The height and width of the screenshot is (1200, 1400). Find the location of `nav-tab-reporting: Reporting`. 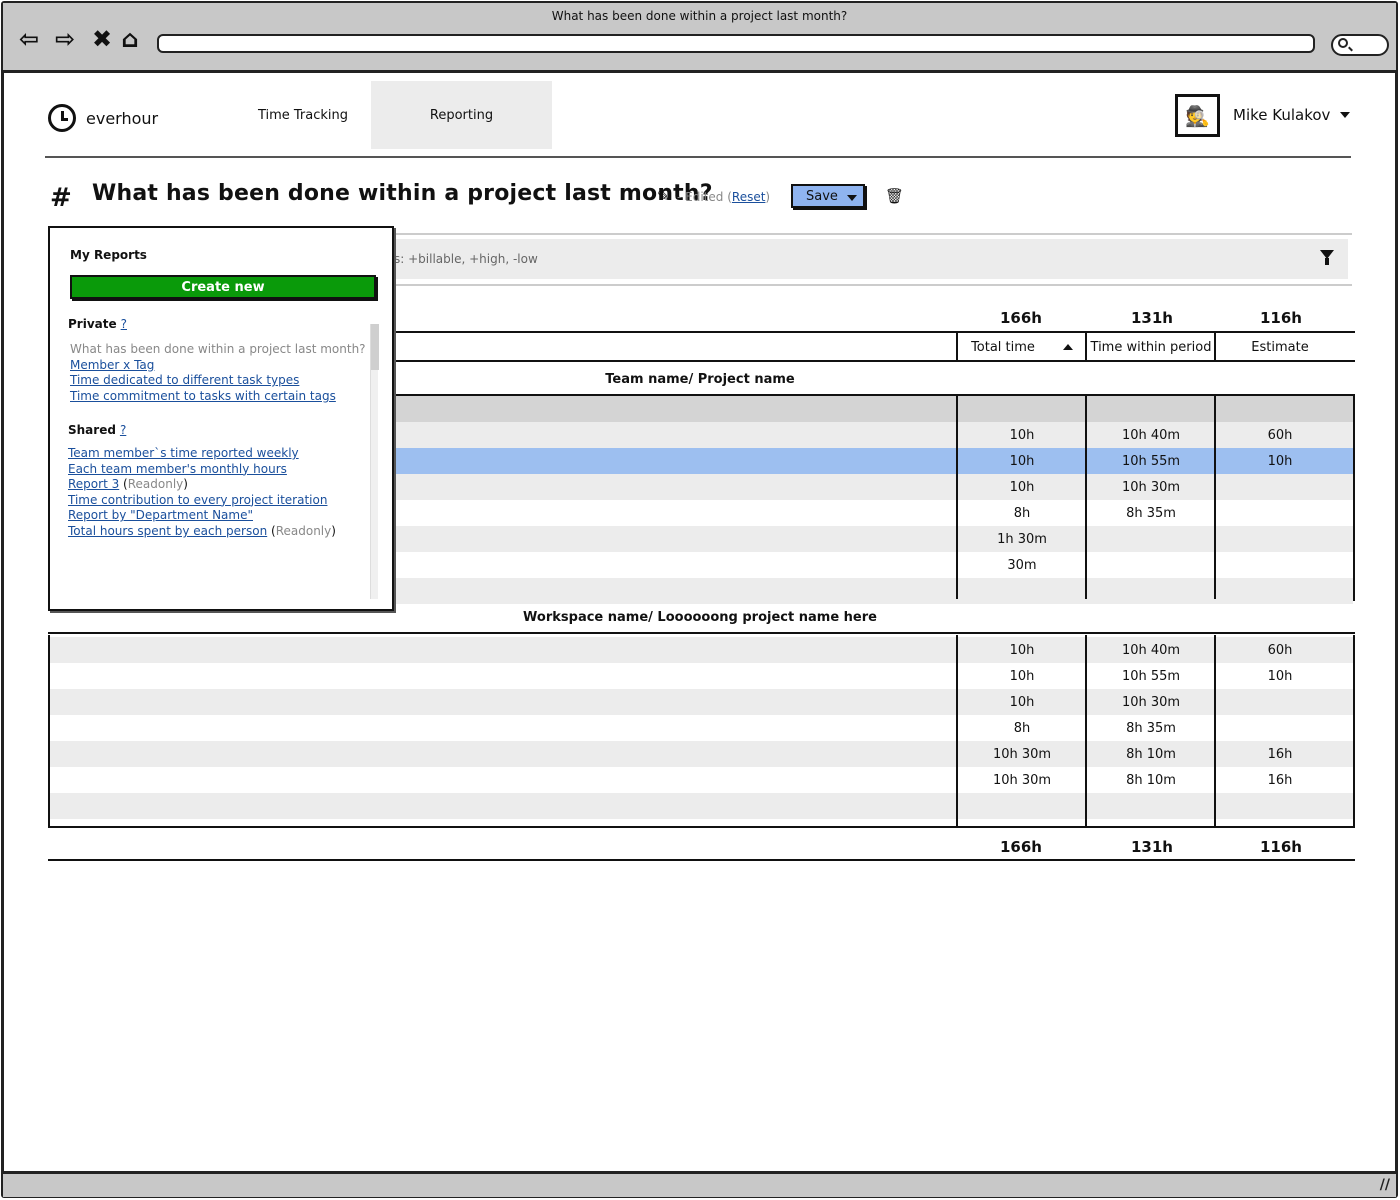

nav-tab-reporting: Reporting is located at coordinates (461, 115).